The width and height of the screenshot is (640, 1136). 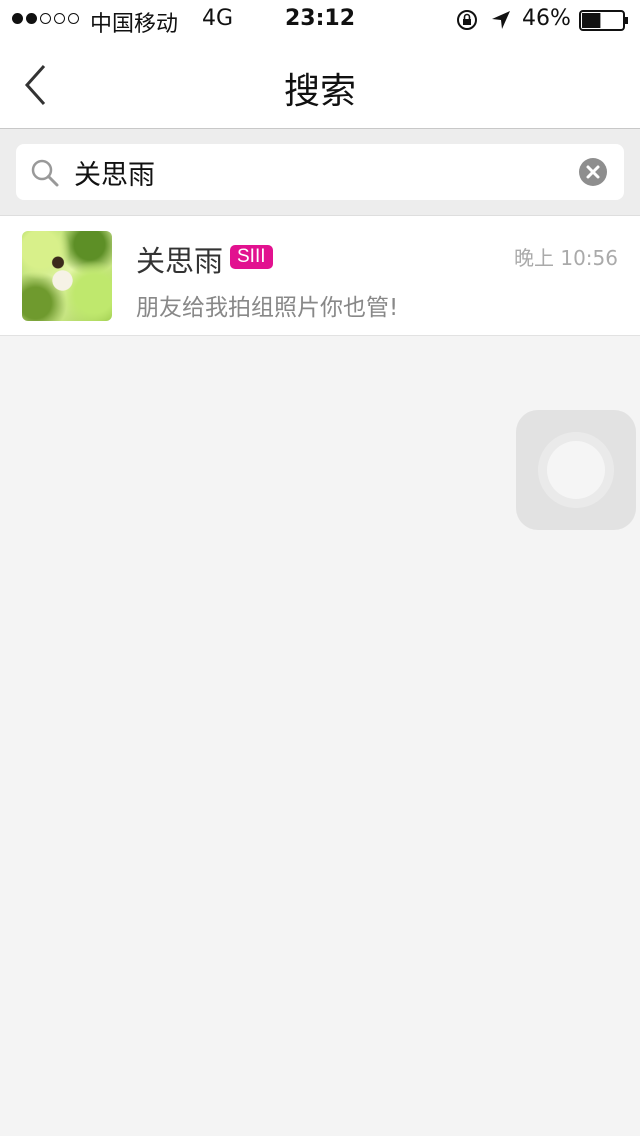 I want to click on level-badge: SIII, so click(x=251, y=257).